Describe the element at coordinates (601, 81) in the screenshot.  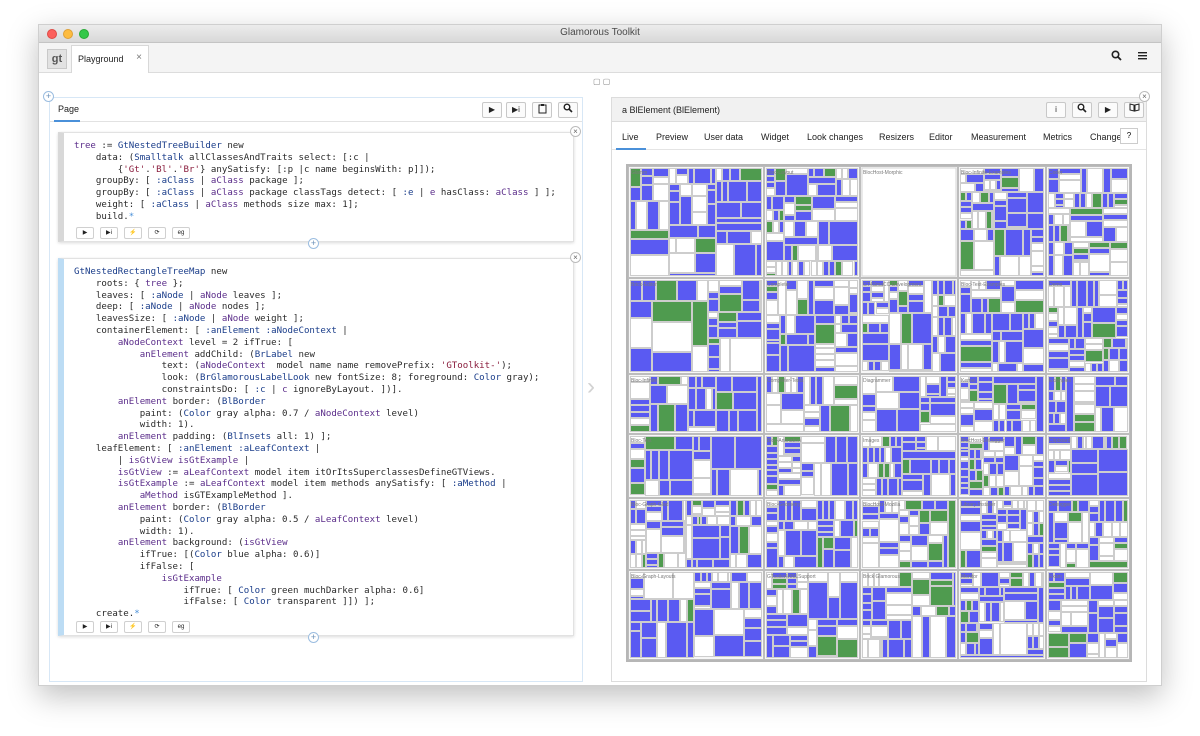
I see `pane-splitter-icon: ▢ ▢` at that location.